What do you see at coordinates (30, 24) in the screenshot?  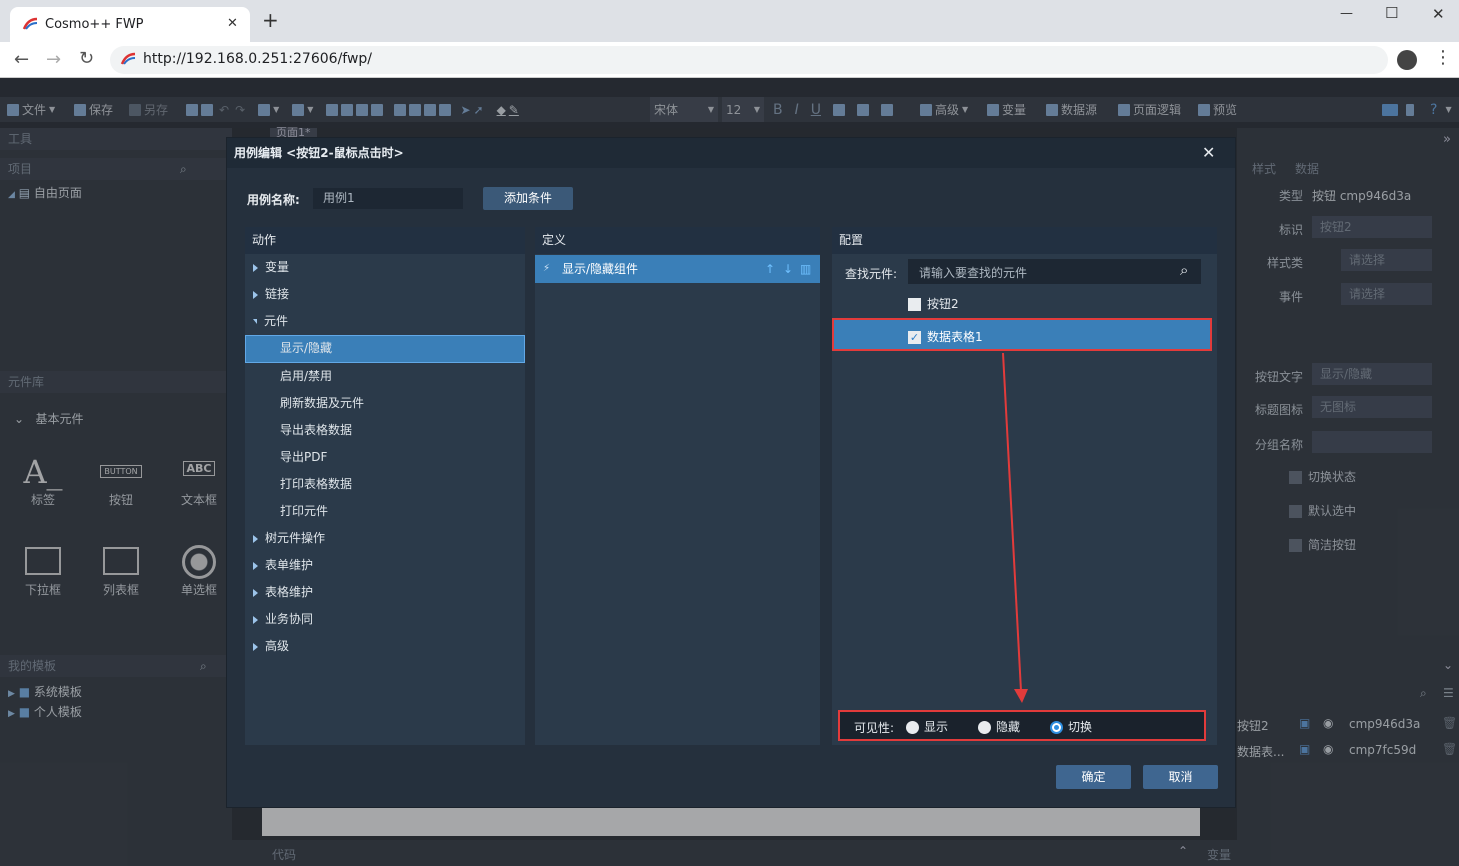 I see `favicon-icon` at bounding box center [30, 24].